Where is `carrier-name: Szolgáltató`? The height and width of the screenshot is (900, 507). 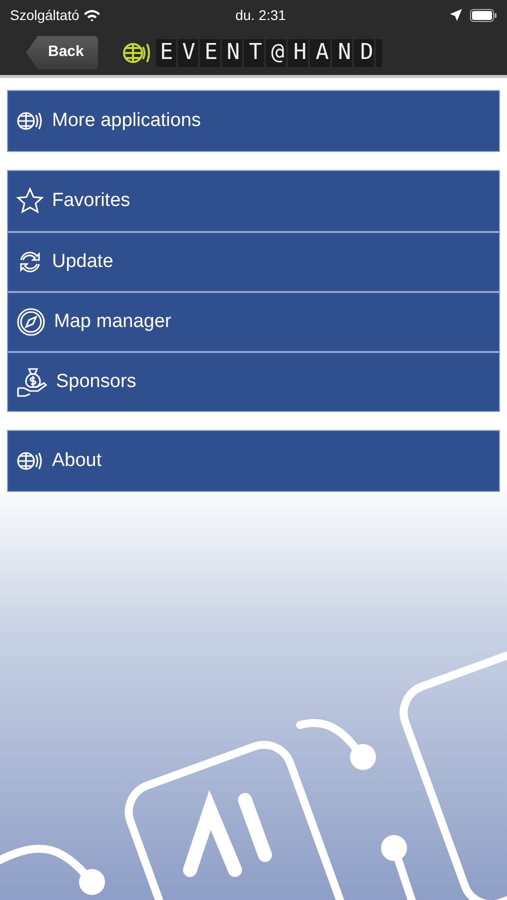
carrier-name: Szolgáltató is located at coordinates (45, 15).